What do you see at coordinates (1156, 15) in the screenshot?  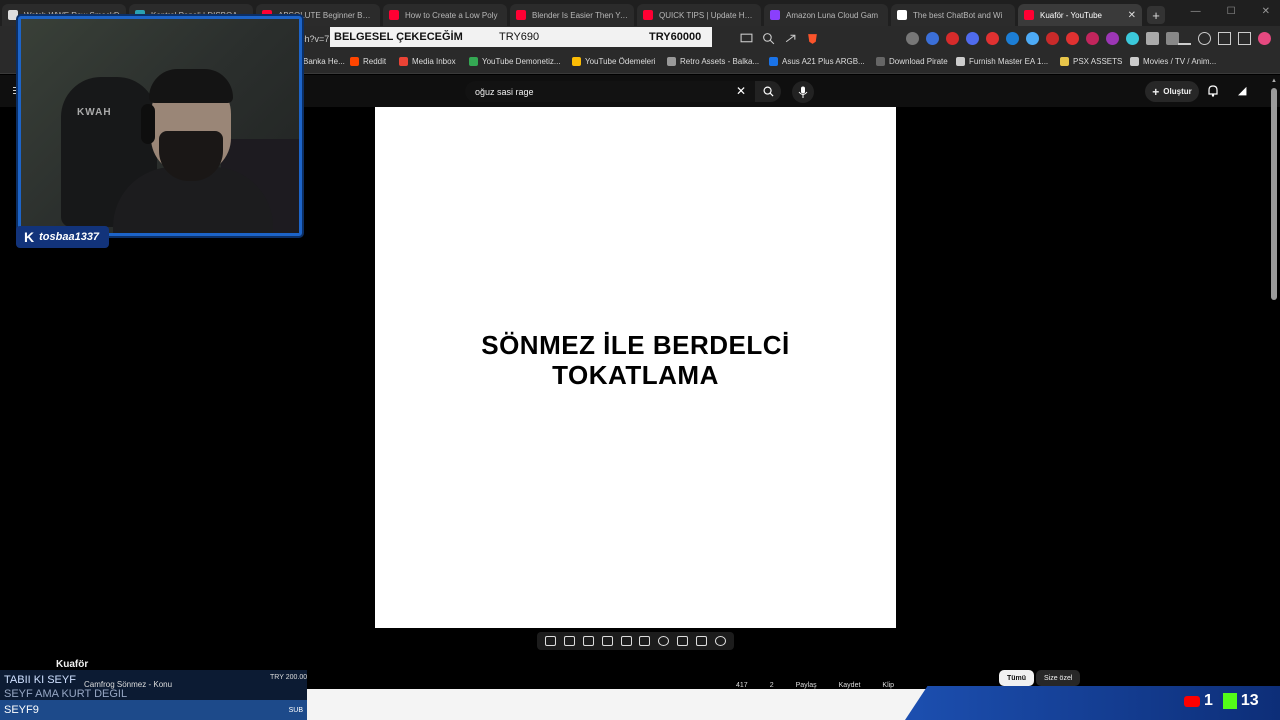 I see `new-tab-button: +` at bounding box center [1156, 15].